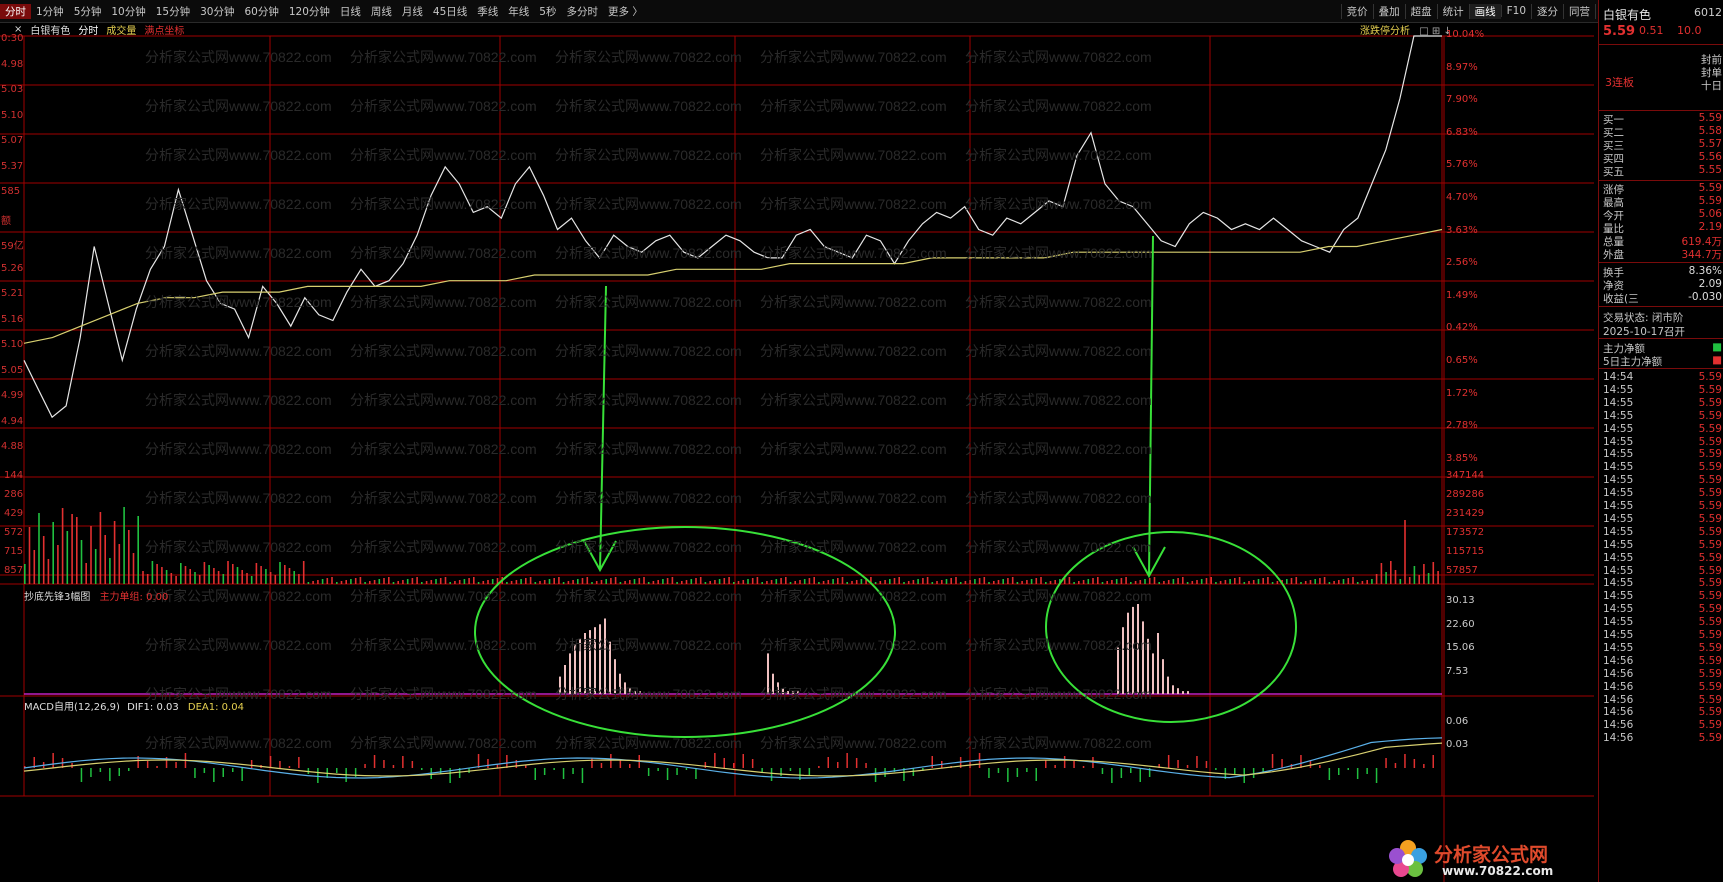 The width and height of the screenshot is (1723, 882). Describe the element at coordinates (1661, 132) in the screenshot. I see `quote-row: 买二 5.58` at that location.